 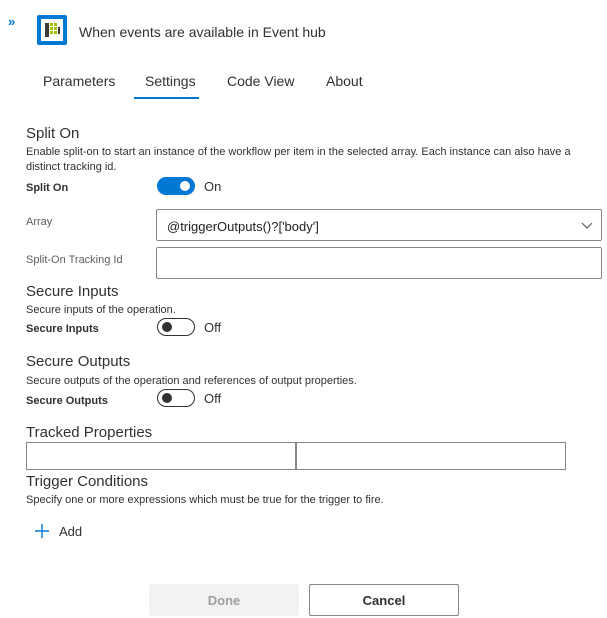 I want to click on tab-about: About, so click(x=344, y=81).